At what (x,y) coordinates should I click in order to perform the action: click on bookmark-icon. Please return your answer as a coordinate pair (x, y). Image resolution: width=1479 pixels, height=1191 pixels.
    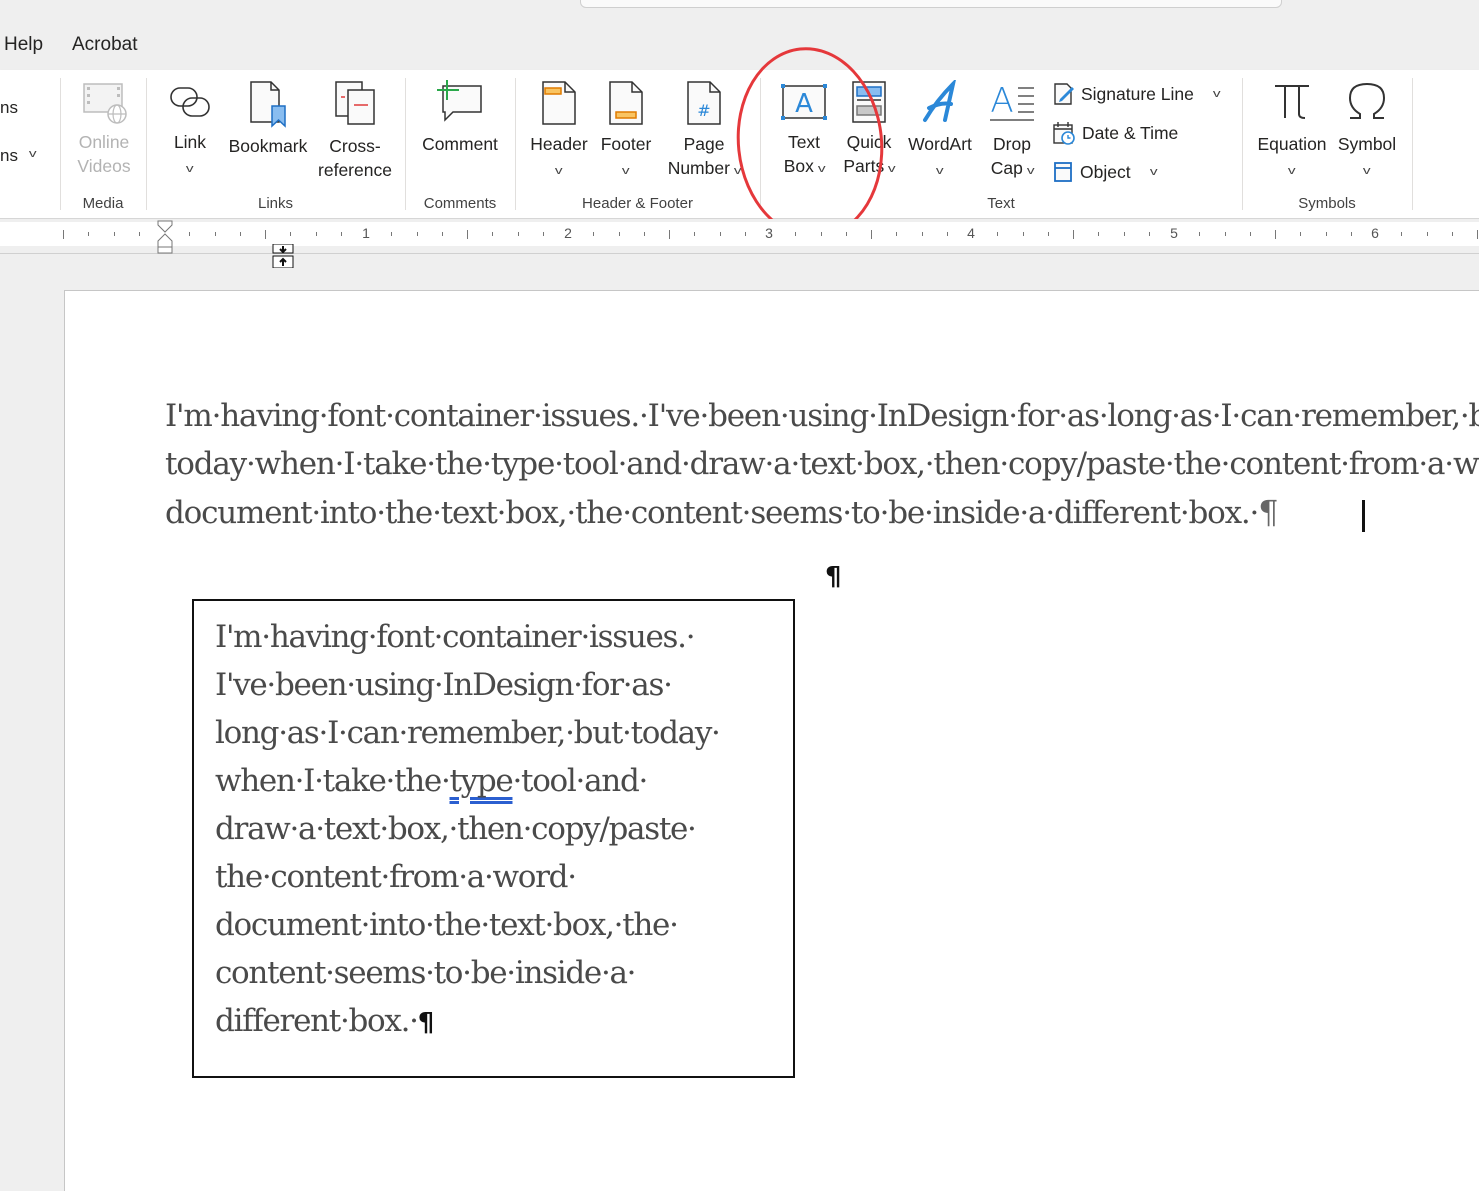
    Looking at the image, I should click on (268, 104).